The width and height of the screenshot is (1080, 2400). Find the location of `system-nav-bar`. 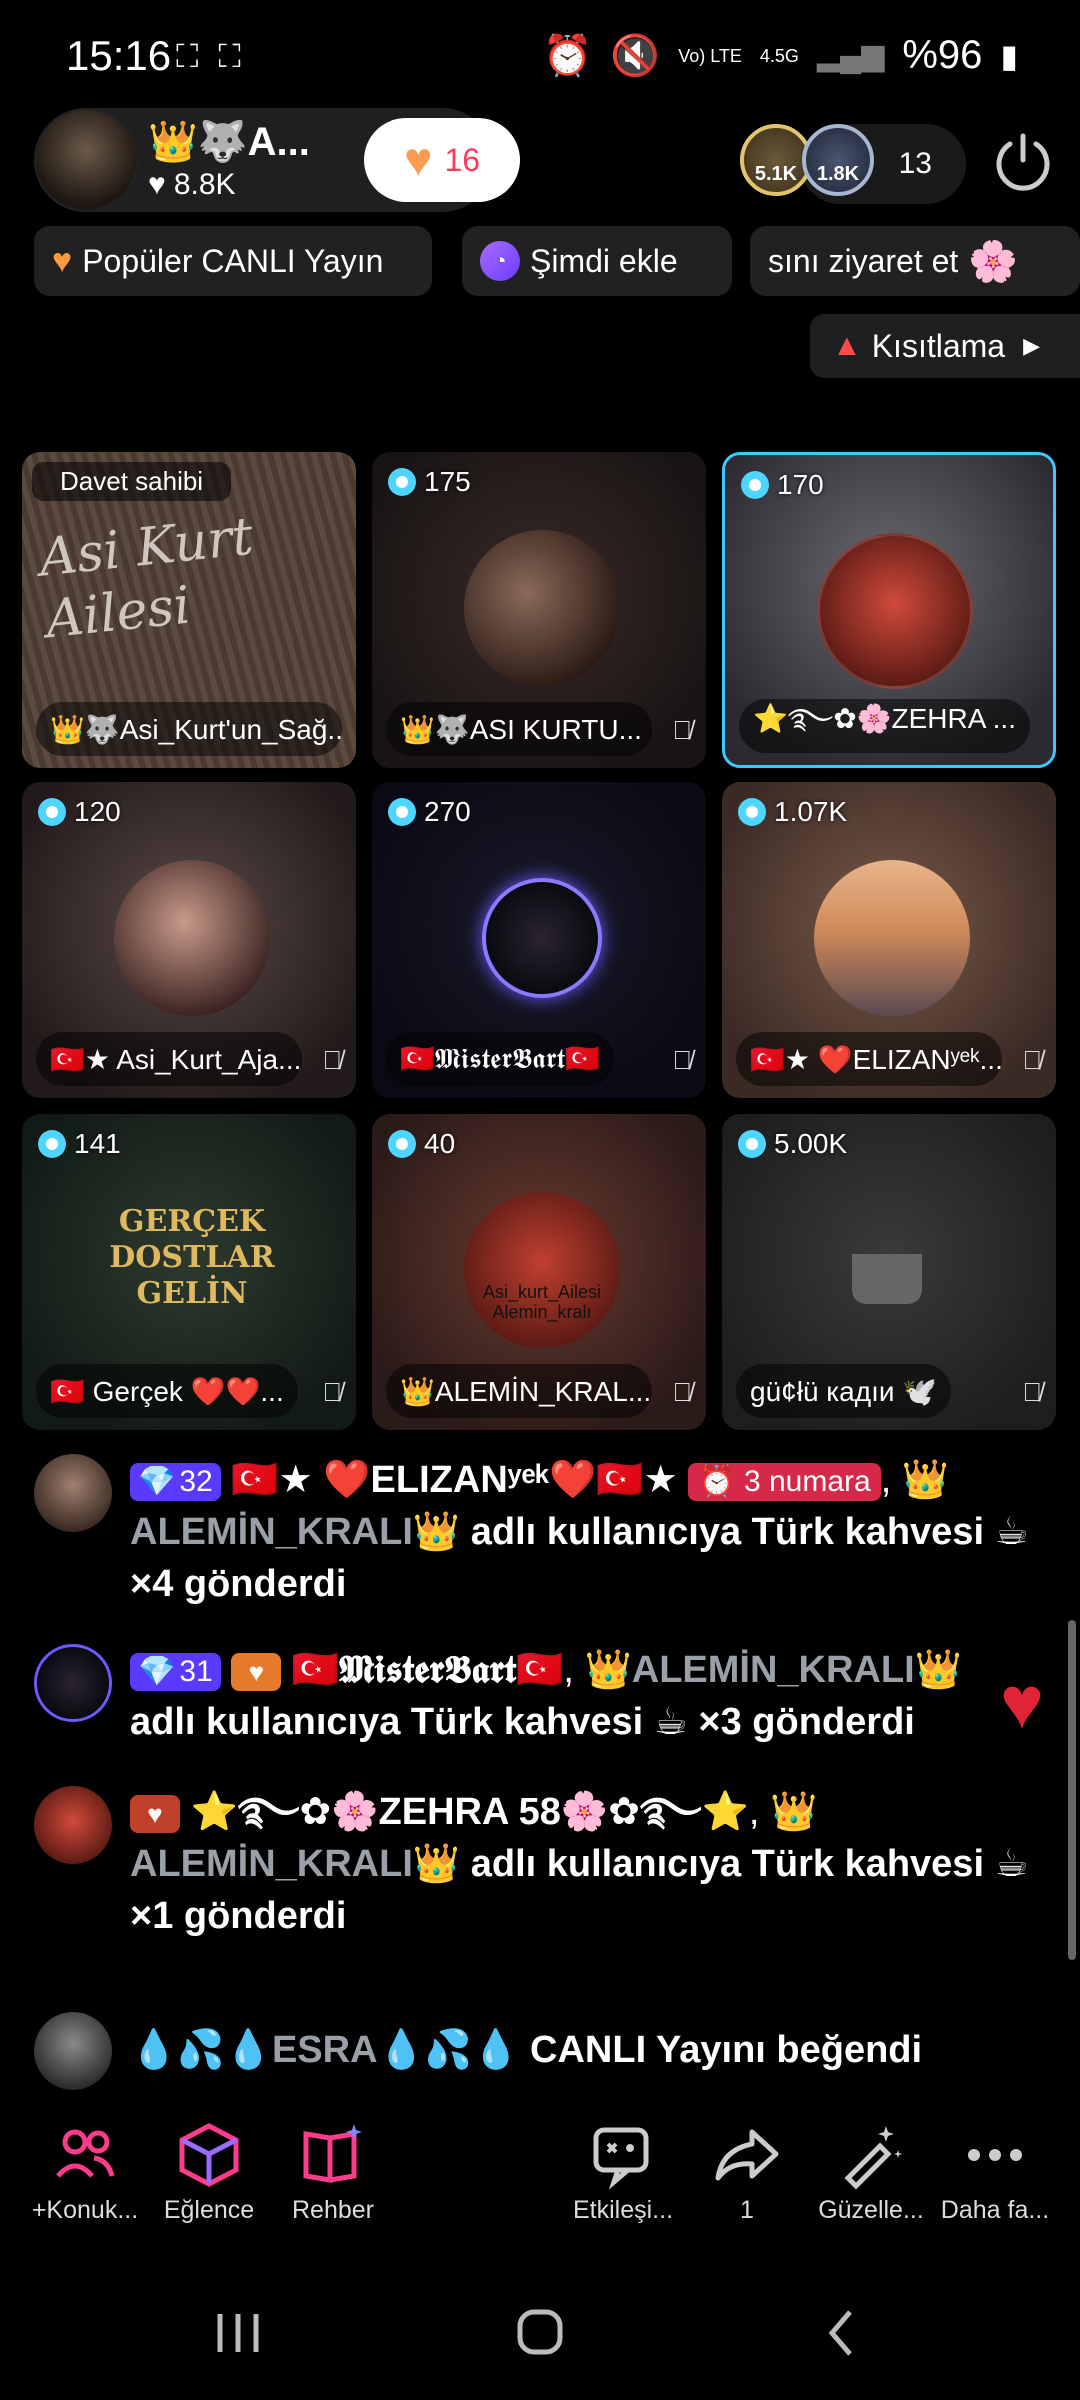

system-nav-bar is located at coordinates (540, 2334).